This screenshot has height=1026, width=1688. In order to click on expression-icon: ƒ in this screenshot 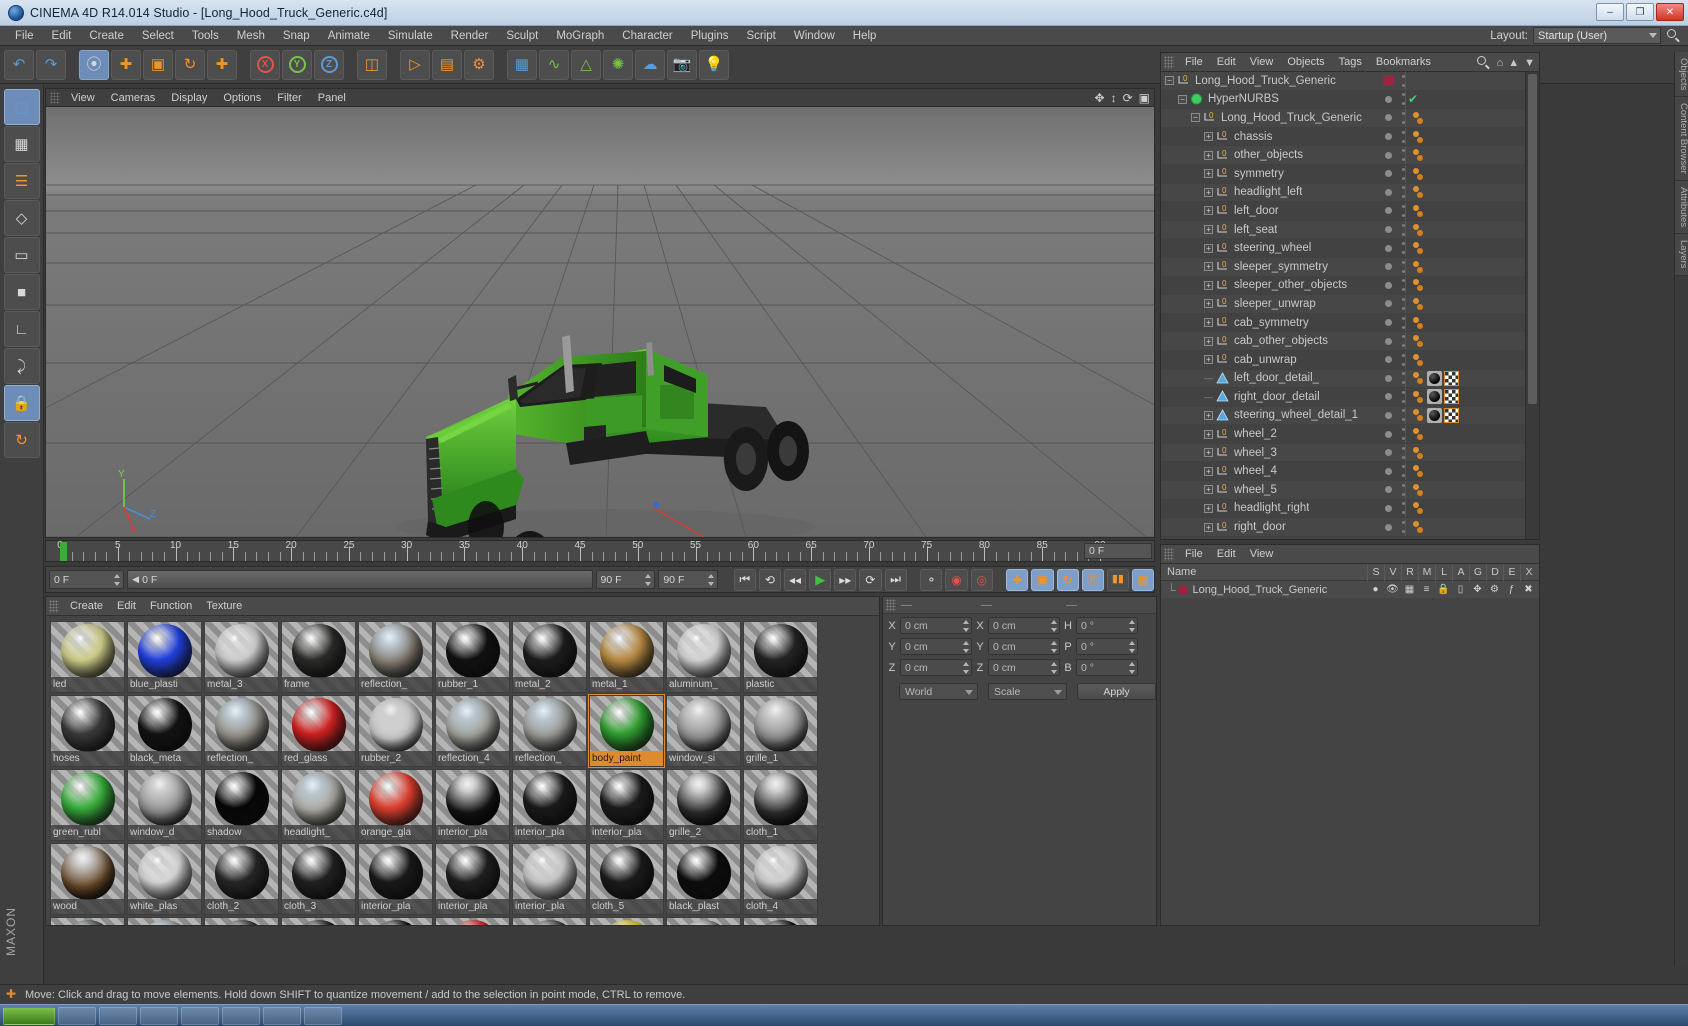, I will do `click(1511, 589)`.